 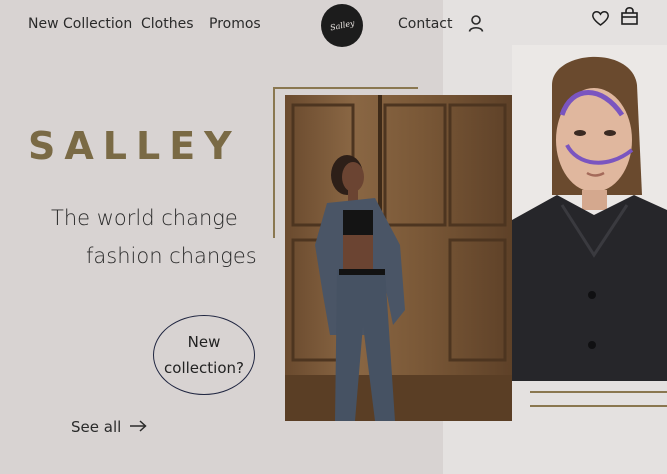 I want to click on logo-signature: Salley, so click(x=342, y=25).